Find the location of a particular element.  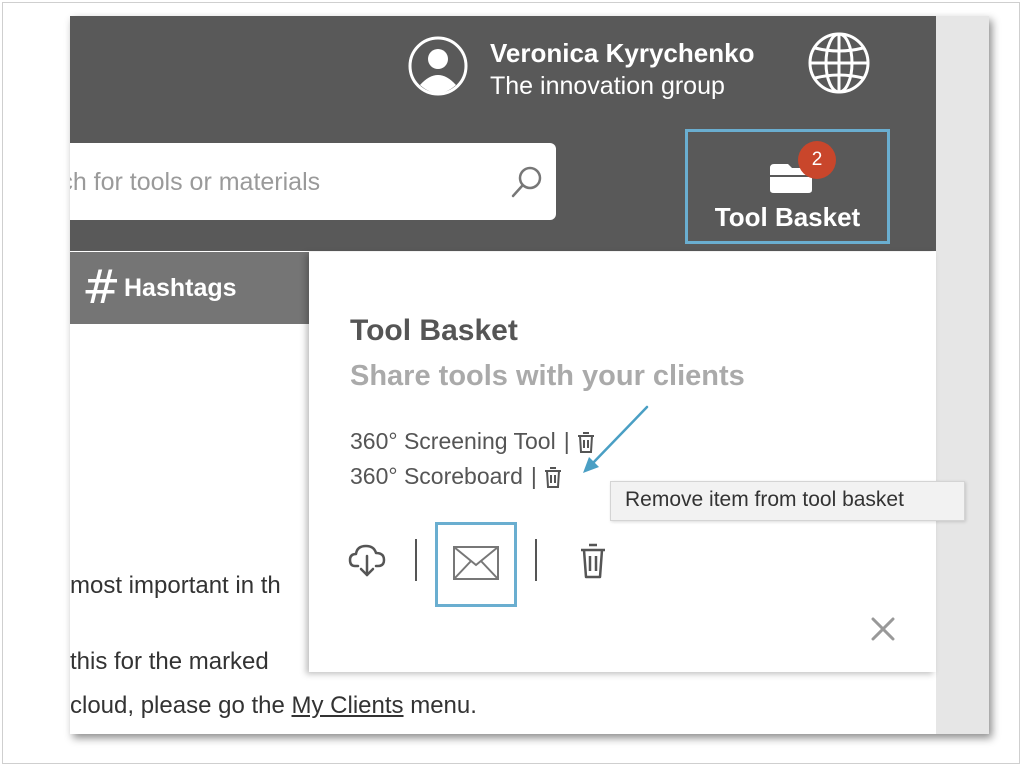

hash-icon: # is located at coordinates (101, 287).